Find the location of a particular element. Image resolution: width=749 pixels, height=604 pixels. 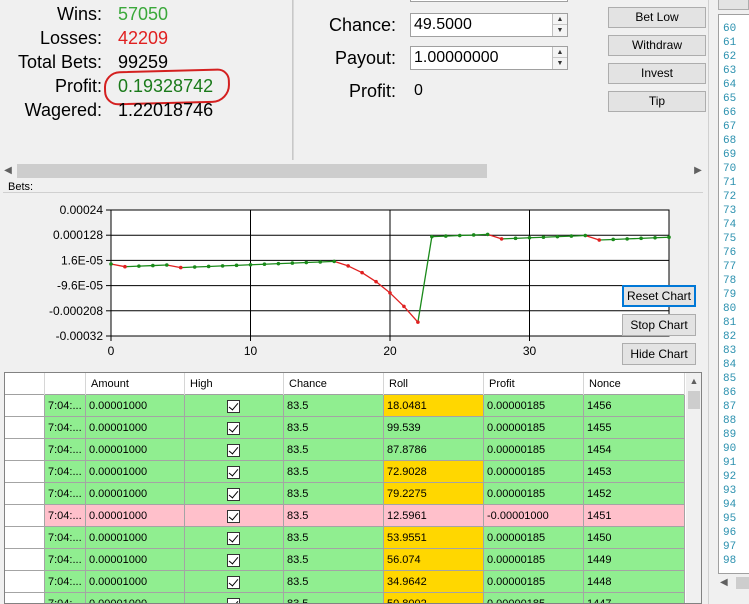

roll-cell: 34.9642 is located at coordinates (434, 582).